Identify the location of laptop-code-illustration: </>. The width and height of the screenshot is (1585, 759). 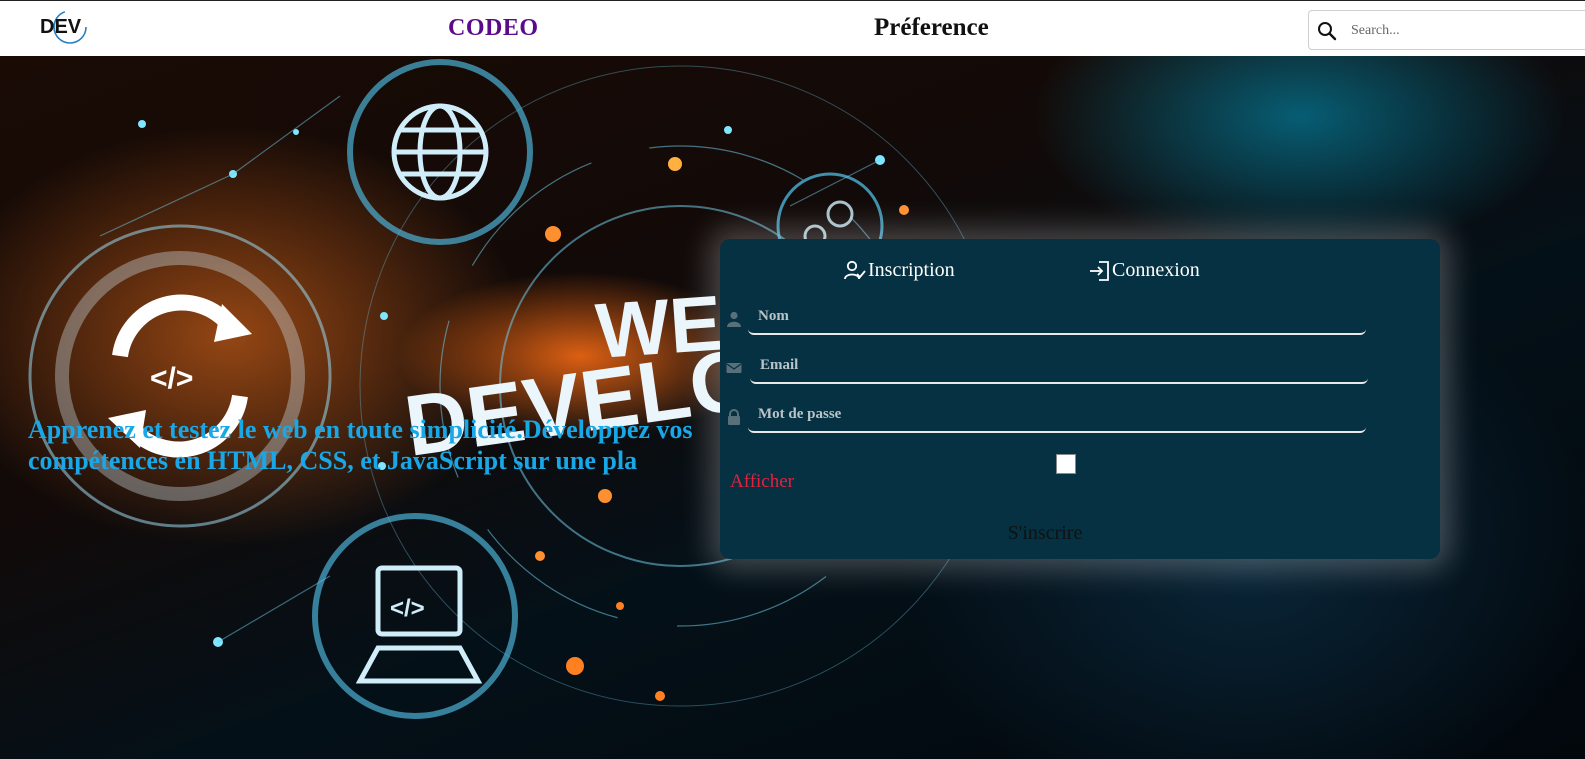
(415, 616).